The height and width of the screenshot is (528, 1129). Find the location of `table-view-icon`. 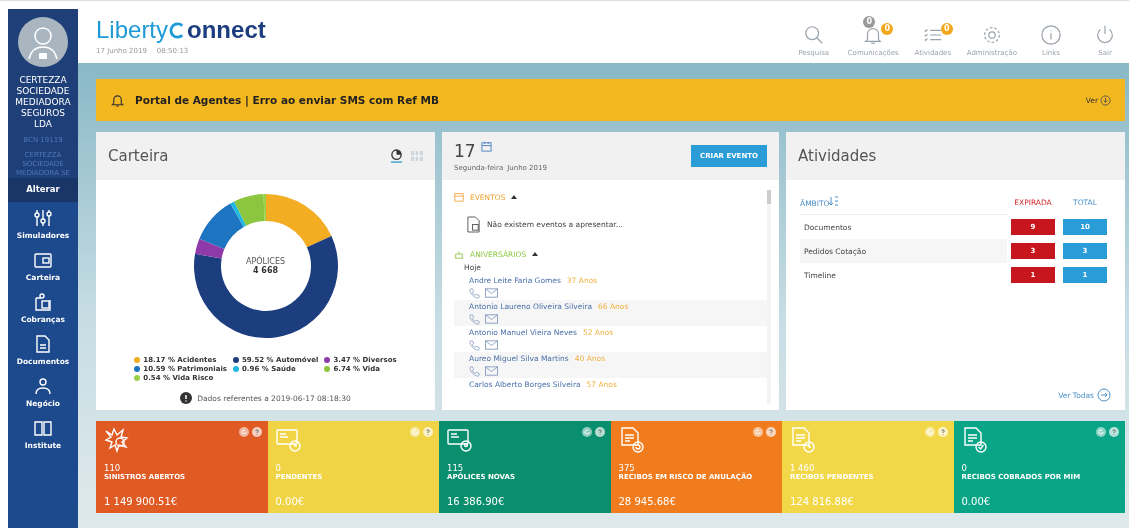

table-view-icon is located at coordinates (417, 156).